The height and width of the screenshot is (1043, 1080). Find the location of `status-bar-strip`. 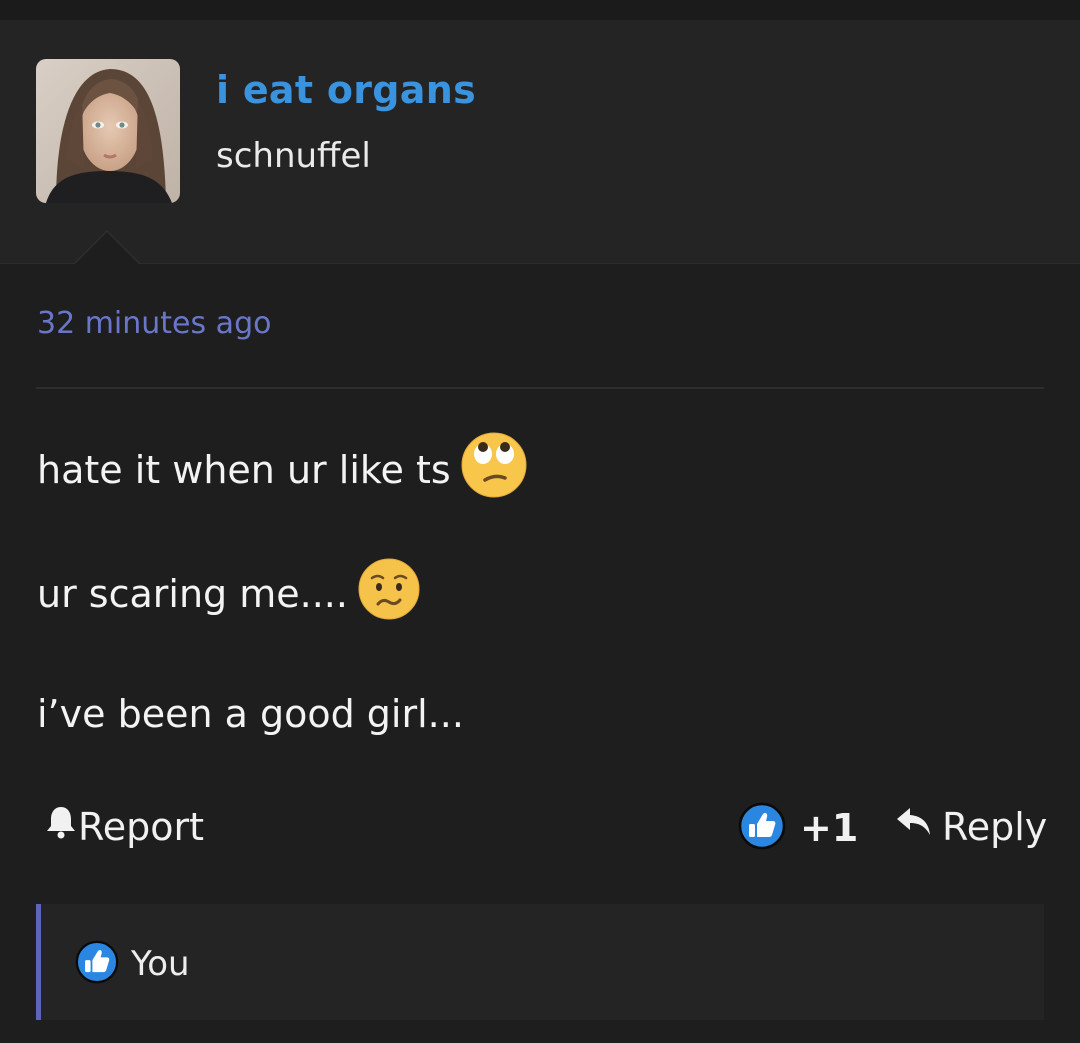

status-bar-strip is located at coordinates (540, 10).